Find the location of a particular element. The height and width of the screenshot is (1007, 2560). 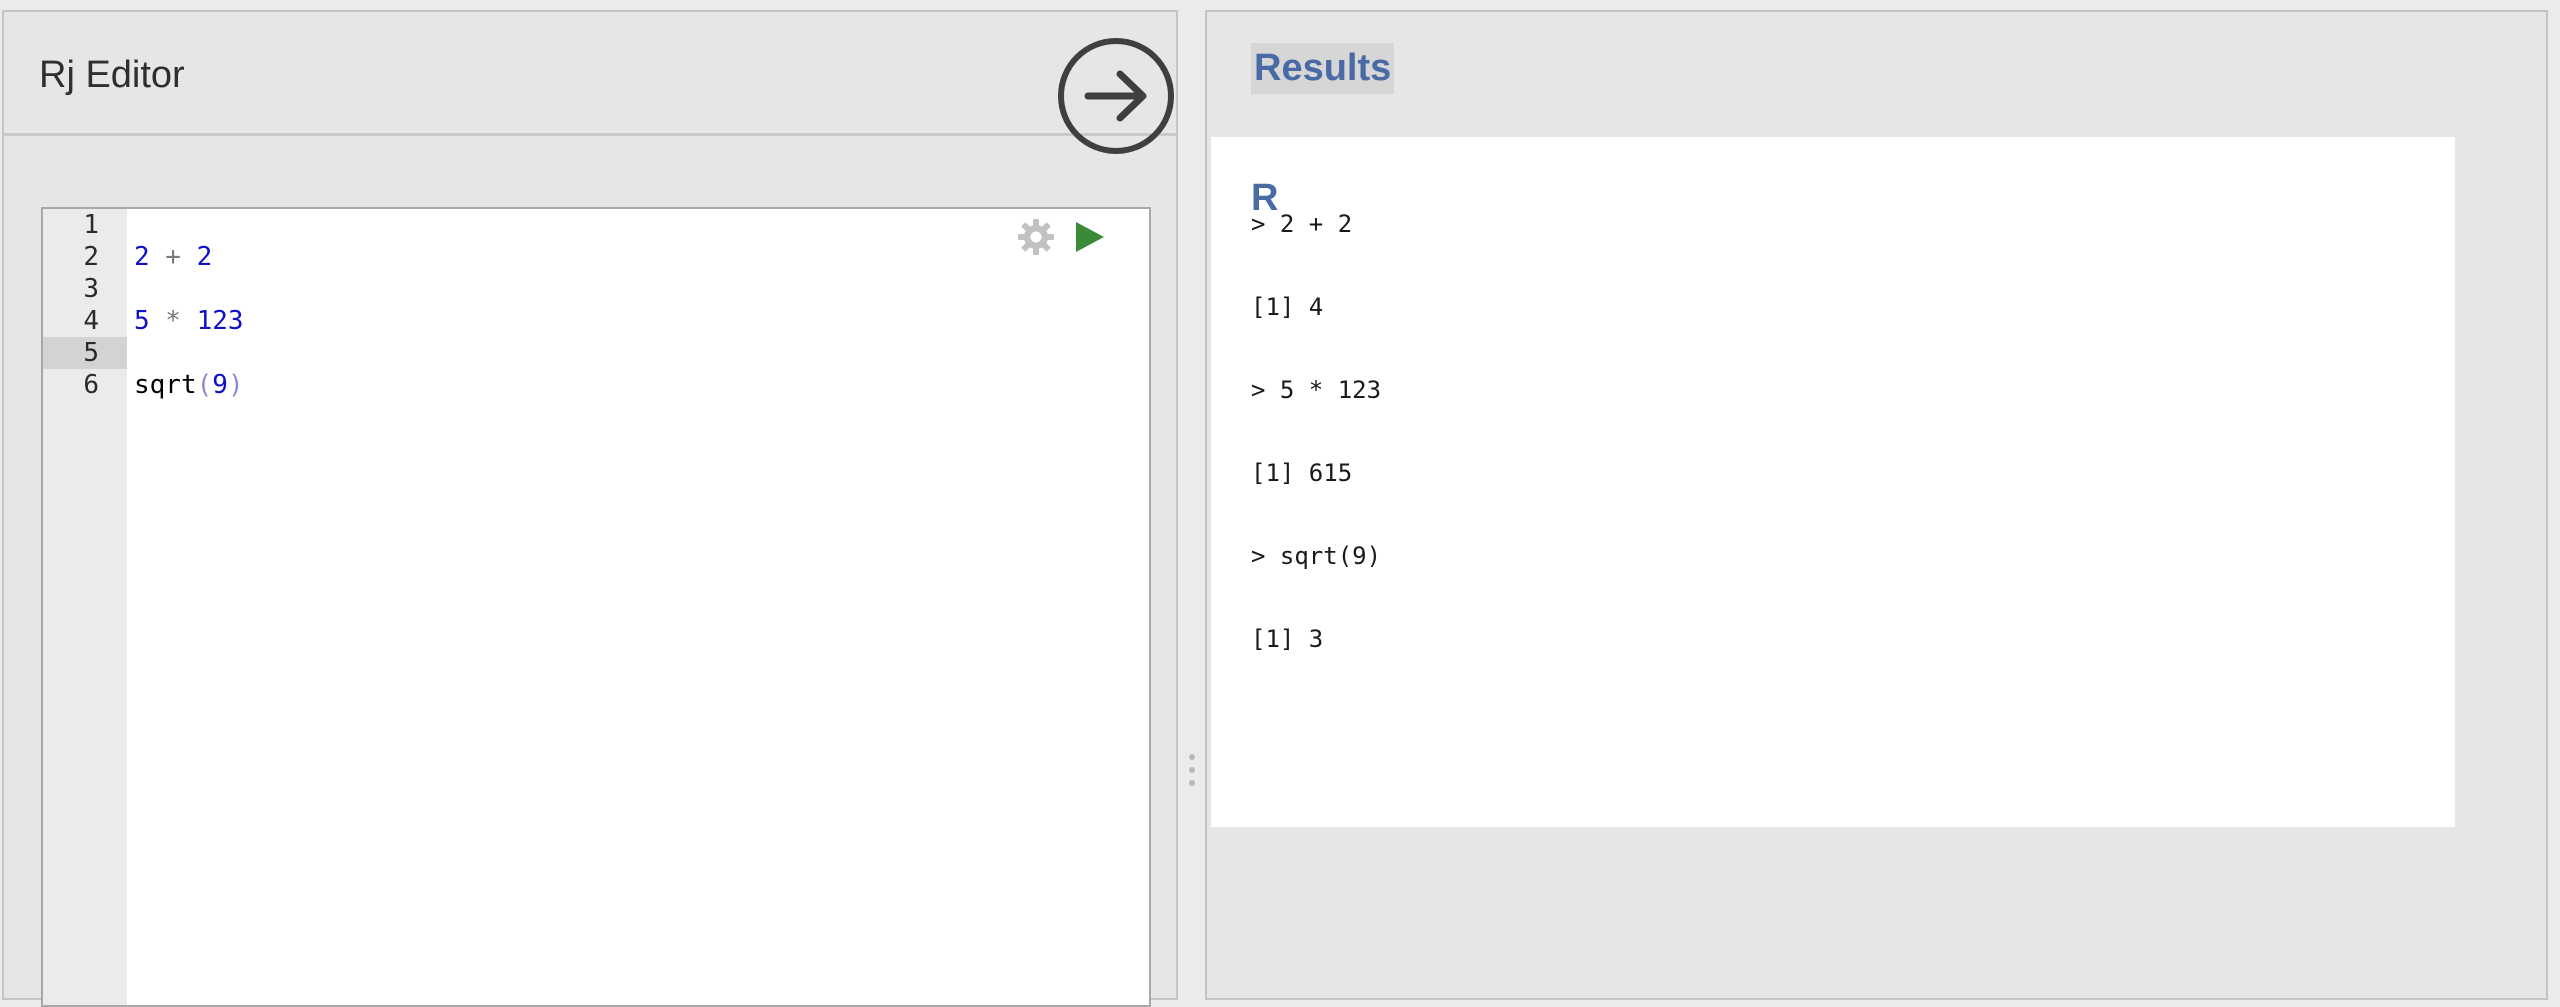

console-input-line: > 5 * 123 is located at coordinates (1316, 390).